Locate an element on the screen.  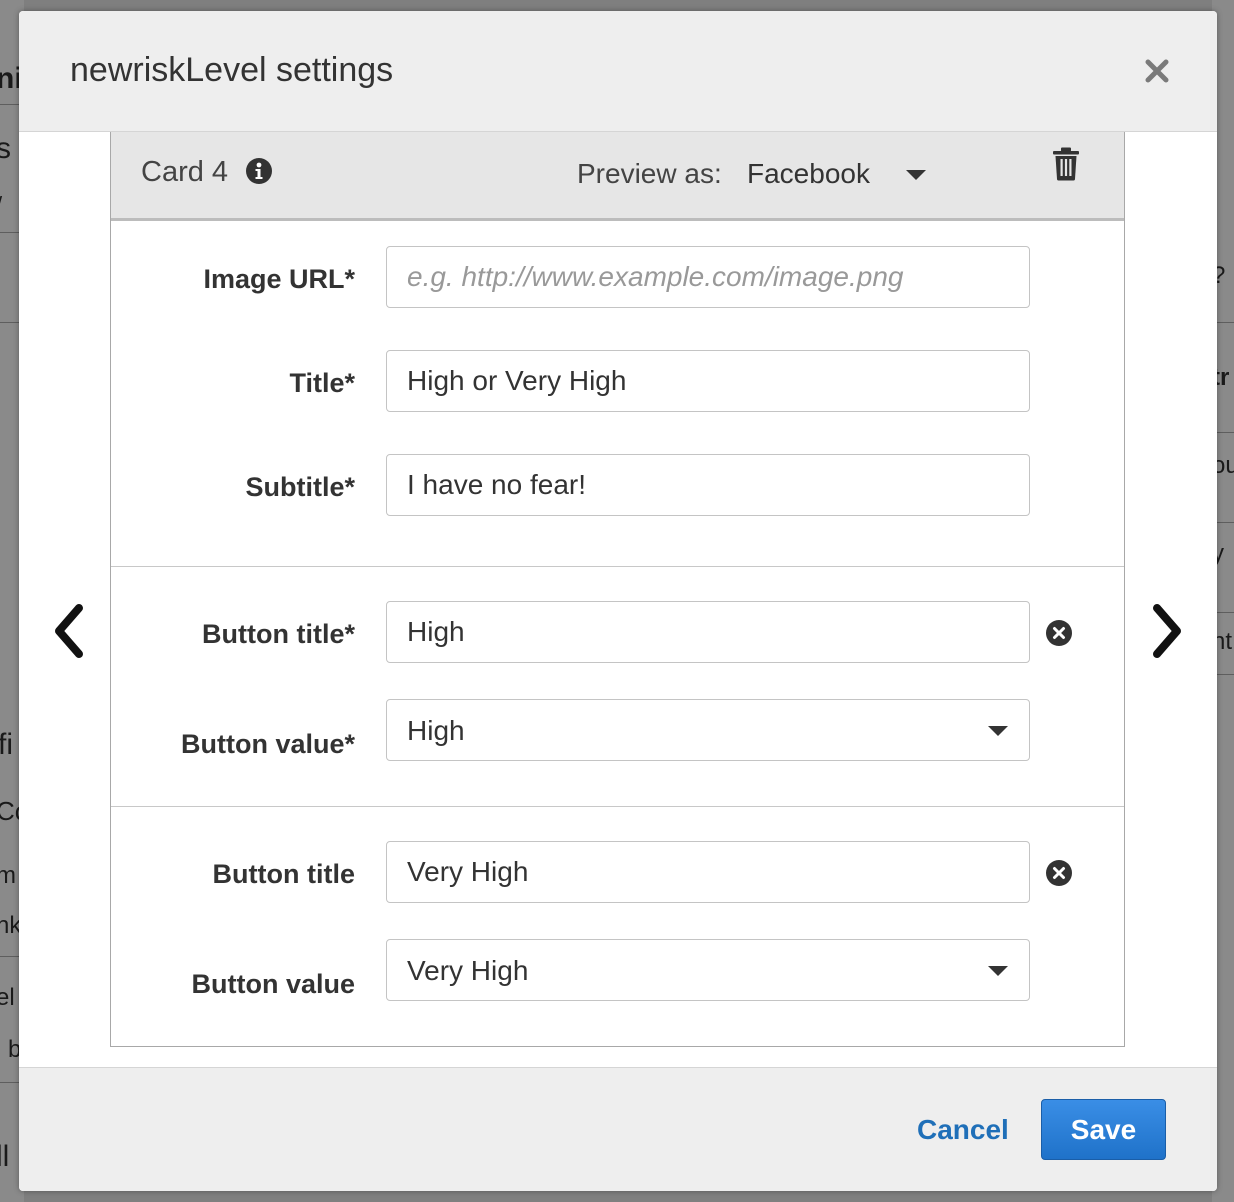
background-text: el is located at coordinates (7, 997).